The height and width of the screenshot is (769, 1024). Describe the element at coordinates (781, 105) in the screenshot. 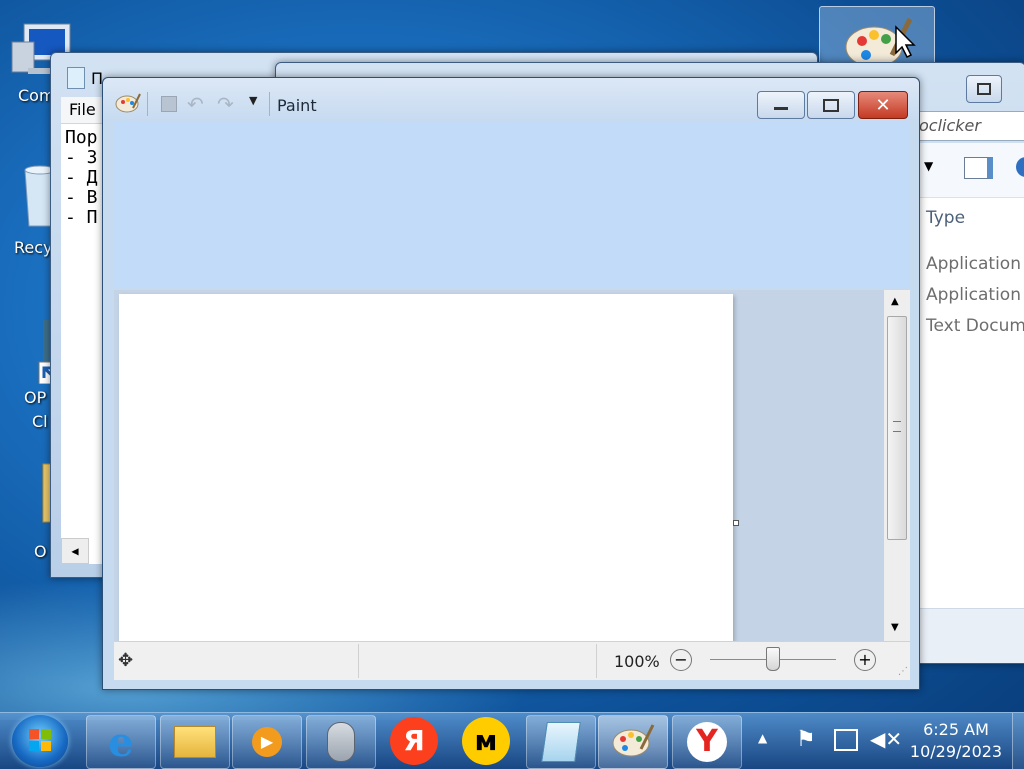

I see `minimize-button` at that location.